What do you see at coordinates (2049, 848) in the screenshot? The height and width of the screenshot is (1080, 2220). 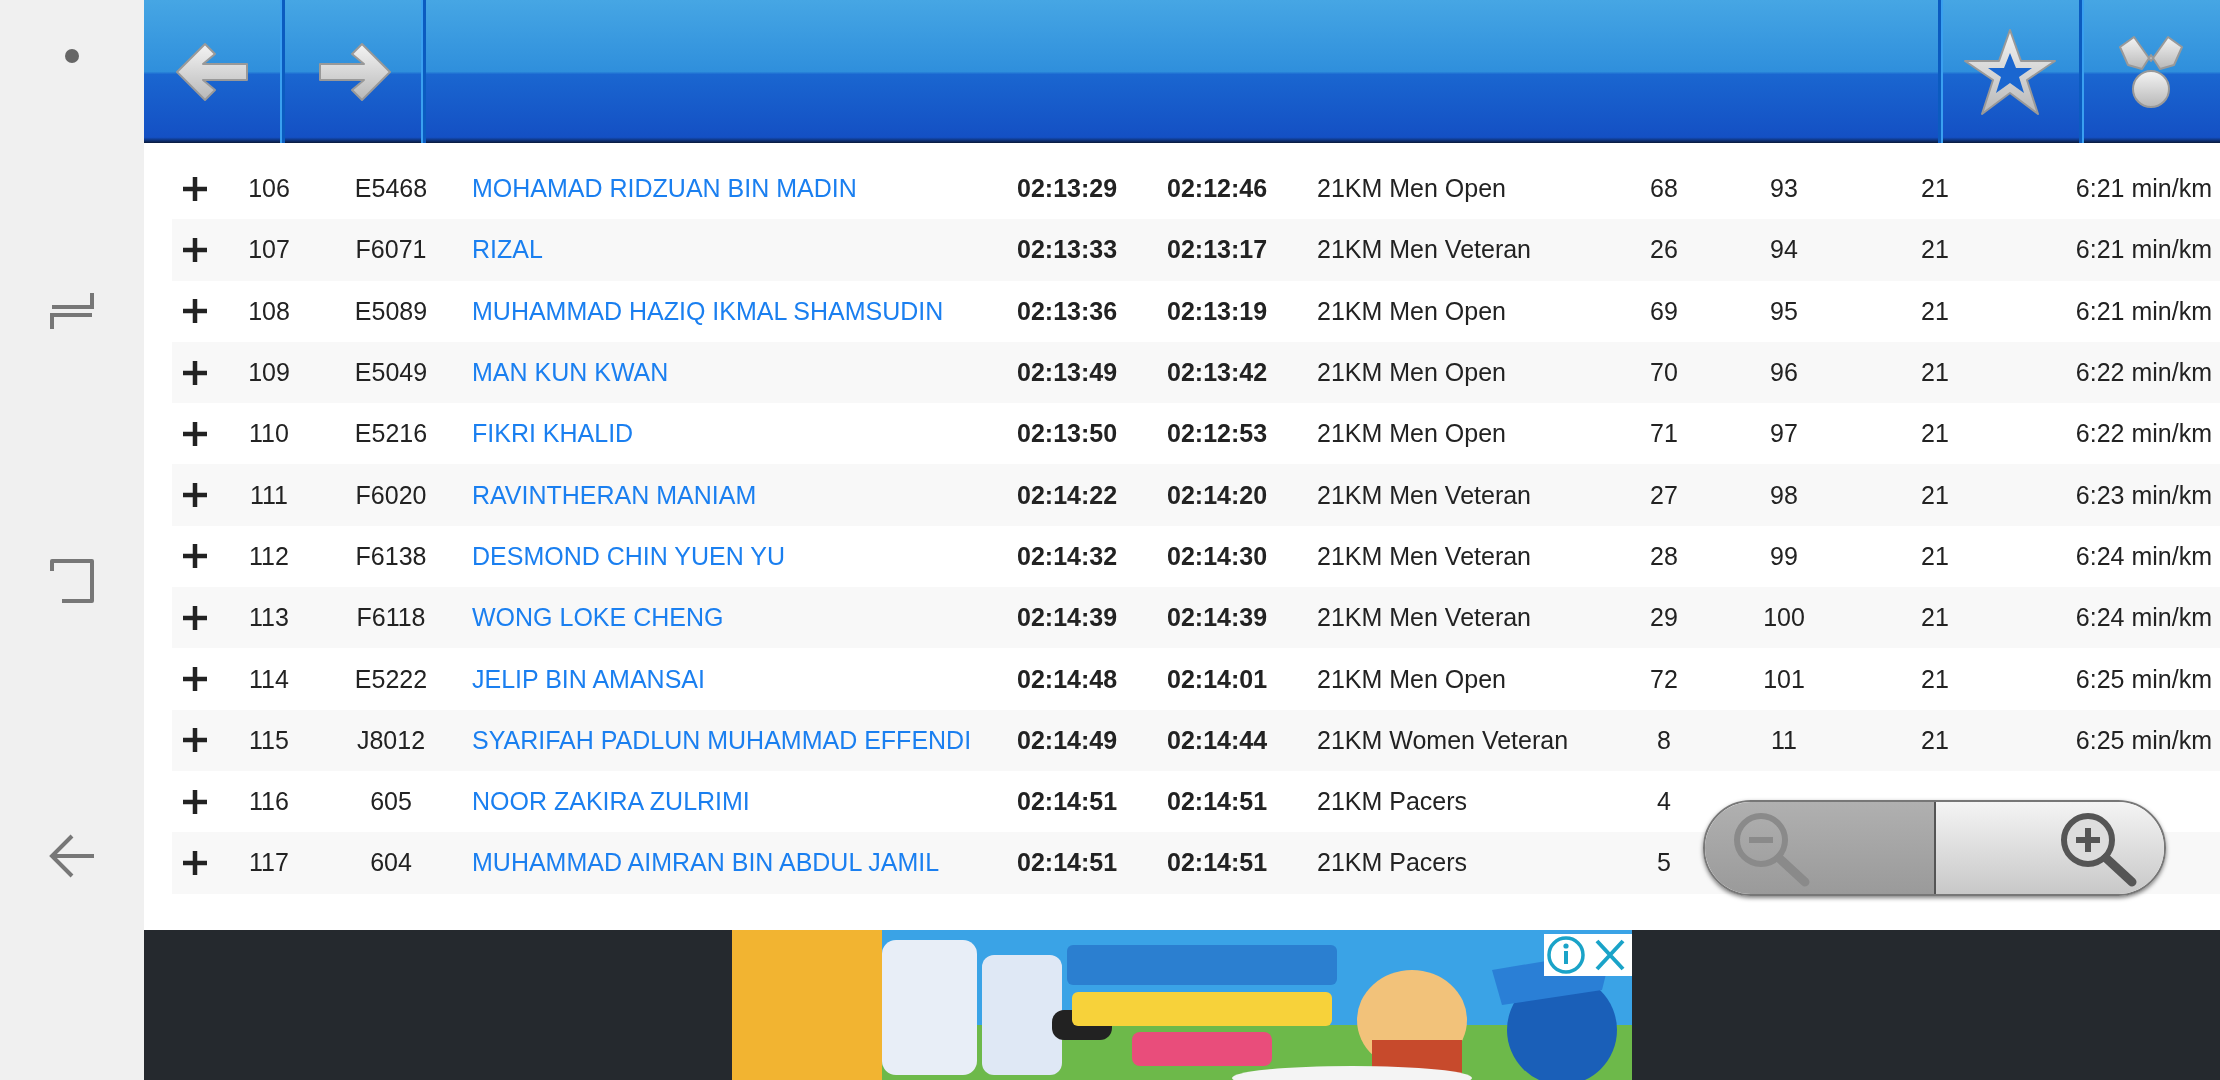 I see `zoom-in-button` at bounding box center [2049, 848].